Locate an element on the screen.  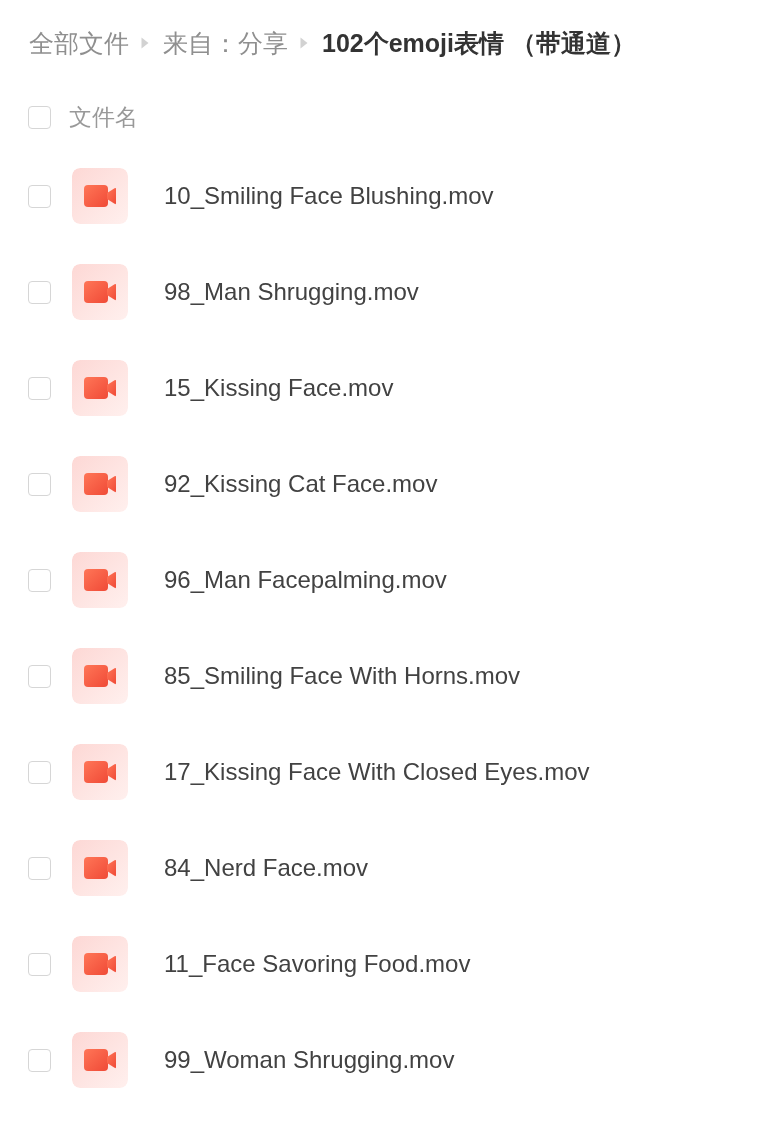
file-name: 84_Nerd Face.mov is located at coordinates (266, 868).